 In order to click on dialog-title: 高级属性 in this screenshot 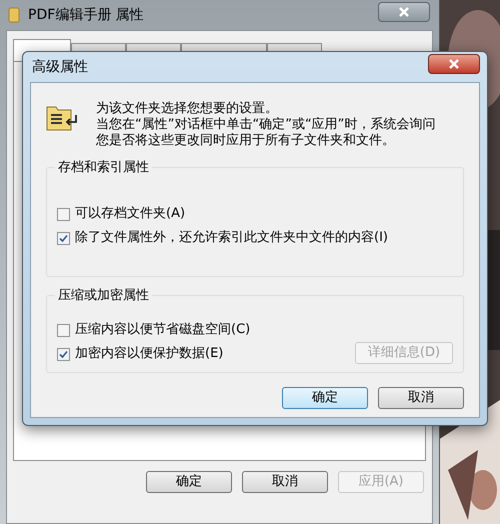, I will do `click(59, 67)`.